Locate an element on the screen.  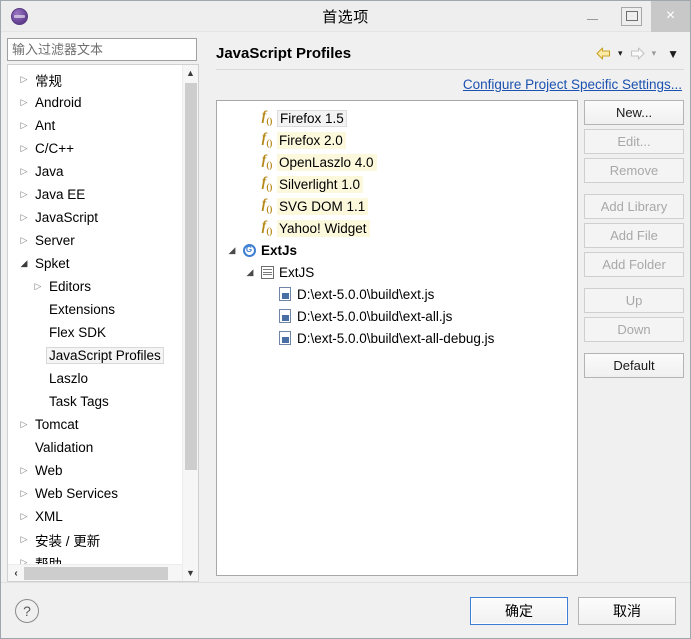
sidebar-item-label: 安装 / 更新 is located at coordinates (68, 541).